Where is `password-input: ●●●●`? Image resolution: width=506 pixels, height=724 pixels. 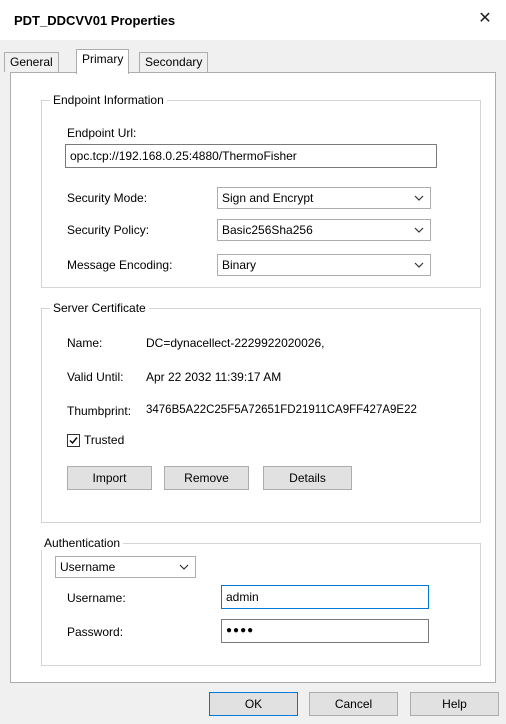 password-input: ●●●● is located at coordinates (325, 631).